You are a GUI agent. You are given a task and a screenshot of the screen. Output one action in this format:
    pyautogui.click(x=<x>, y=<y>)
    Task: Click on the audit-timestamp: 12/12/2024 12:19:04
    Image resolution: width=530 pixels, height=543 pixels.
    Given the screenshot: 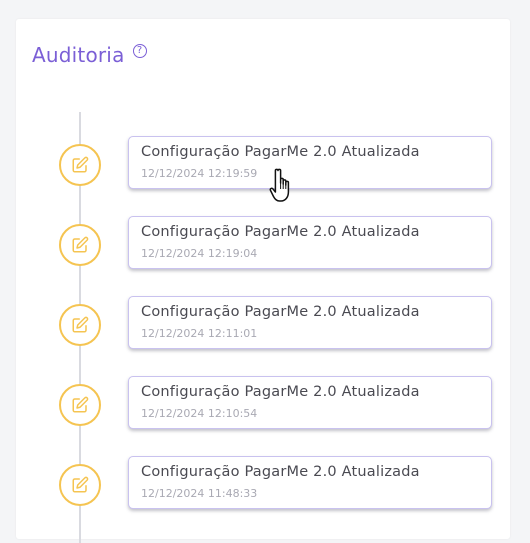 What is the action you would take?
    pyautogui.click(x=199, y=253)
    